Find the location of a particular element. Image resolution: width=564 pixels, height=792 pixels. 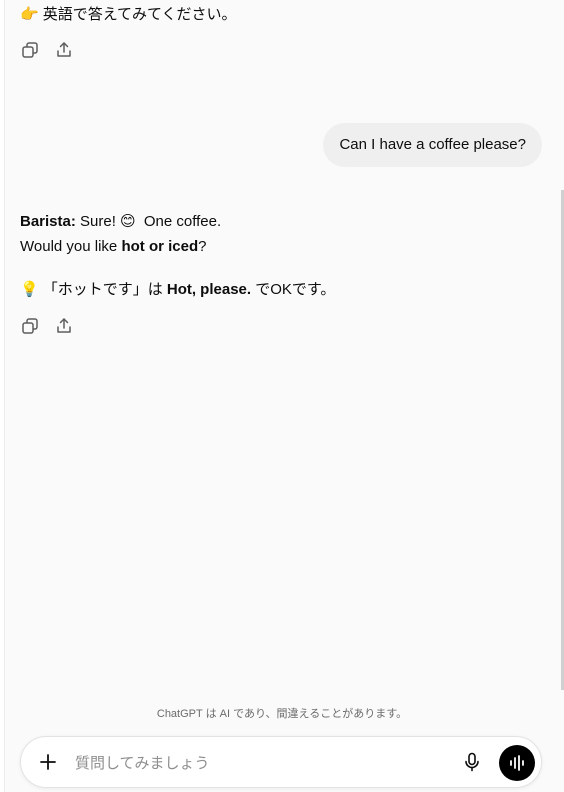

prev-assistant-message: 👉 英語で答えてみてください。 is located at coordinates (128, 14).